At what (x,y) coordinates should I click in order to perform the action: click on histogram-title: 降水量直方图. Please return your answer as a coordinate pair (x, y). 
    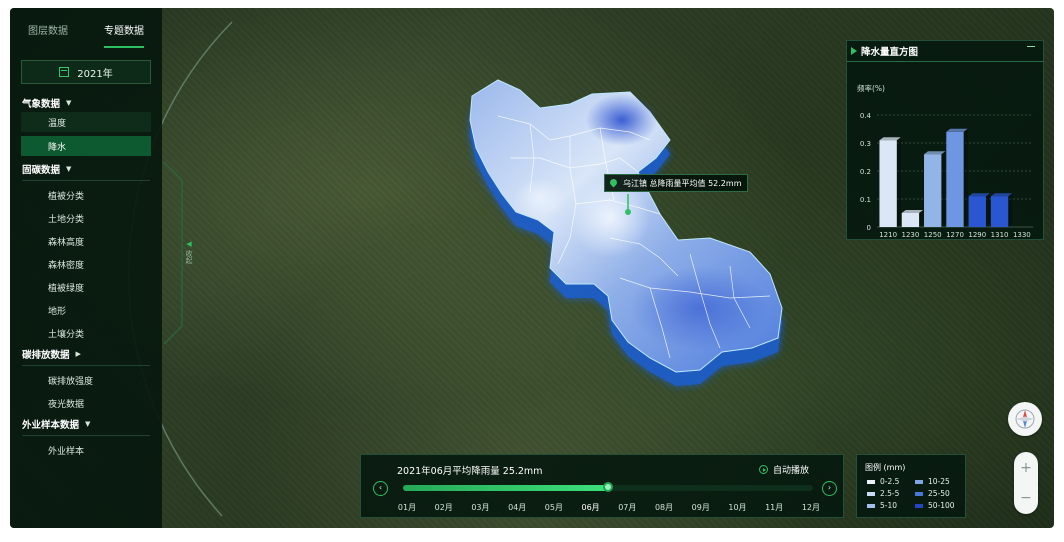
    Looking at the image, I should click on (890, 52).